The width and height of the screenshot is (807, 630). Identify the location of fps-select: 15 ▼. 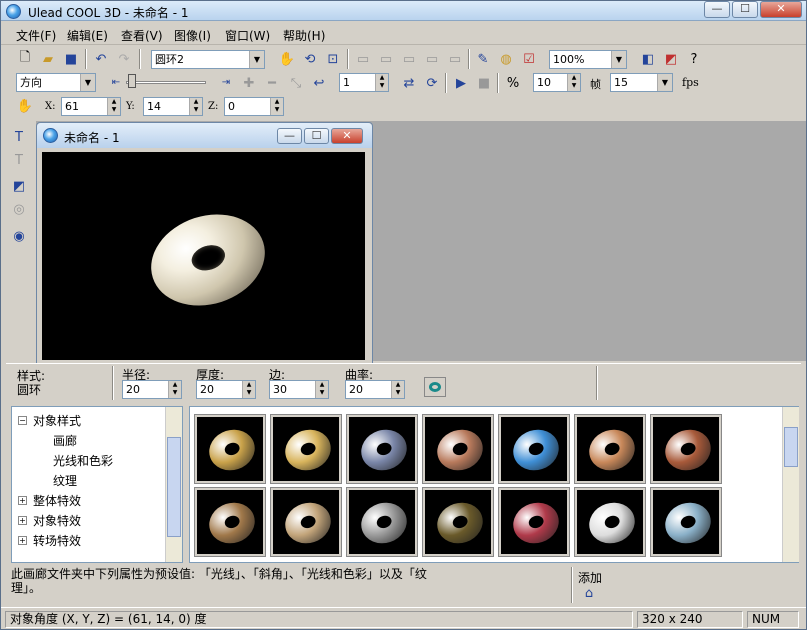
(641, 82).